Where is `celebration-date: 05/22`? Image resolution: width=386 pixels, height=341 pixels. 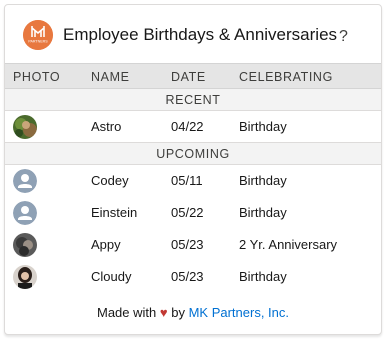 celebration-date: 05/22 is located at coordinates (187, 212).